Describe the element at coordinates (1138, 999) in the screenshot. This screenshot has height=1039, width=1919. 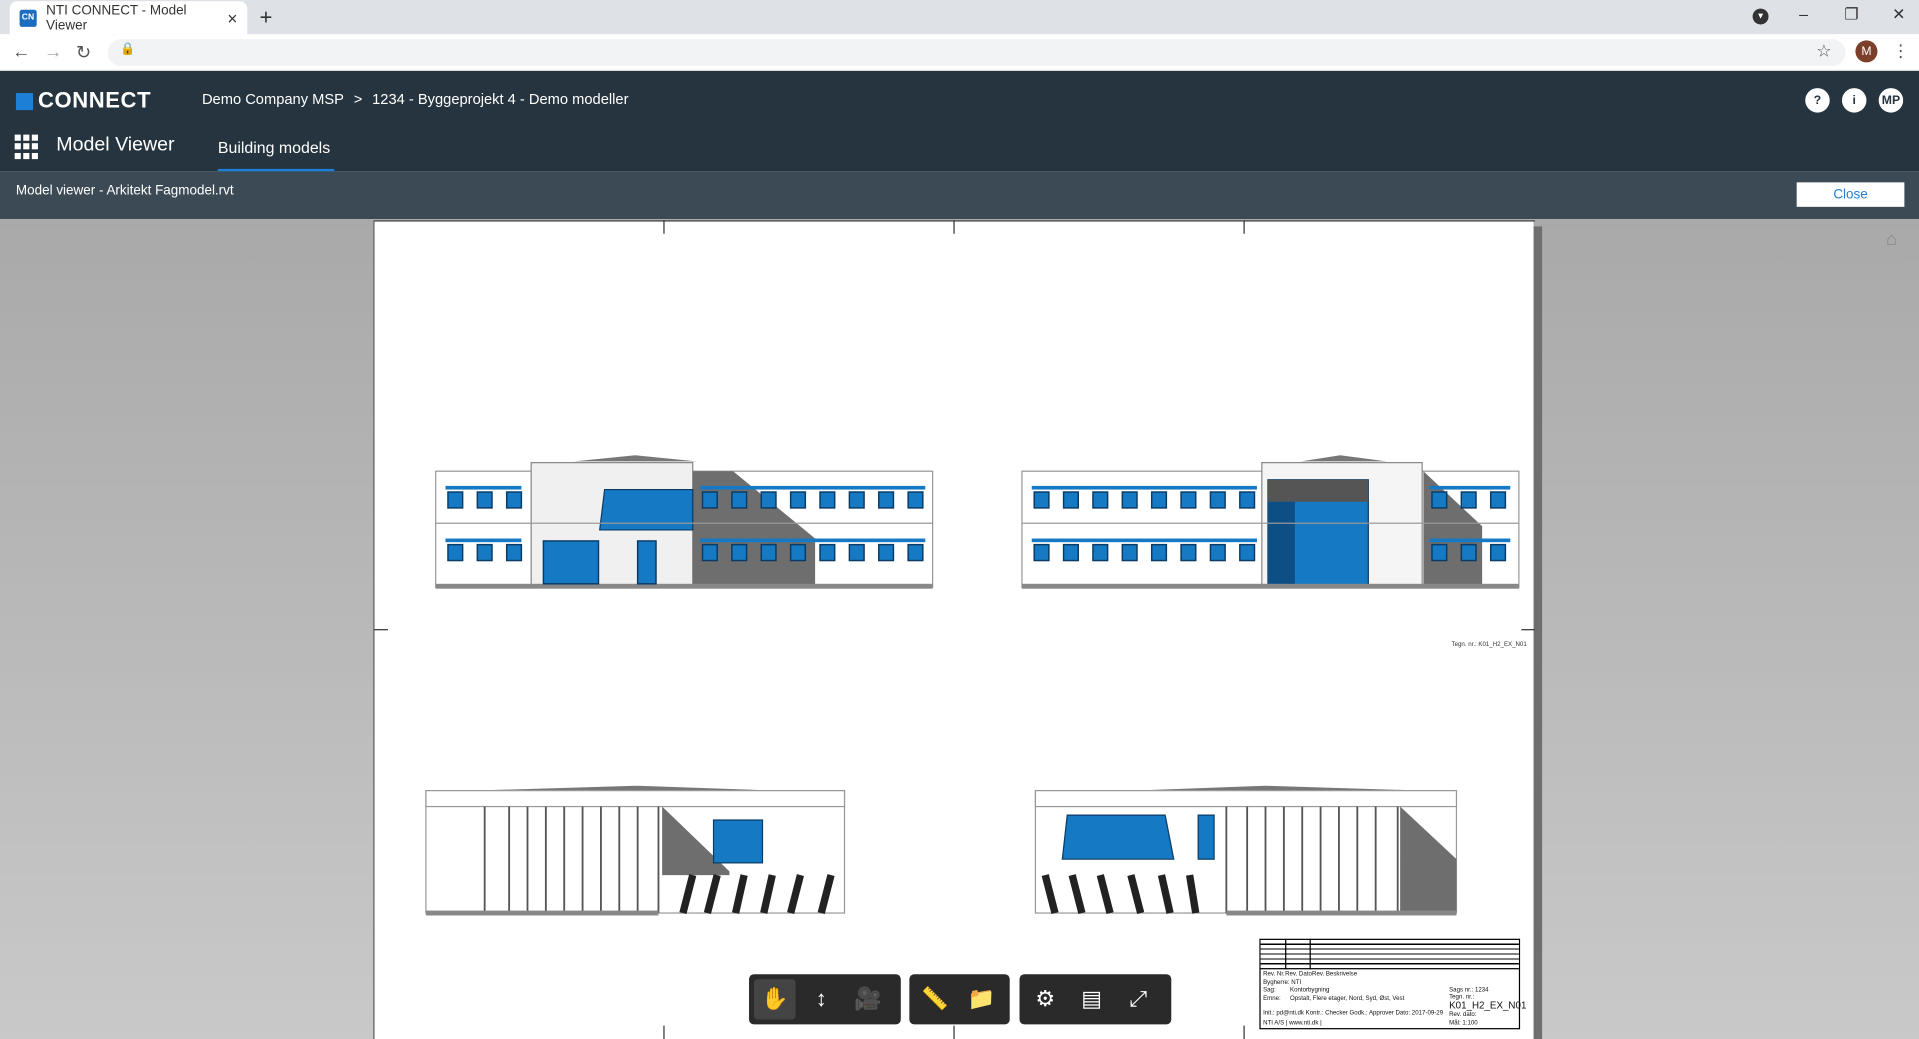
I see `fullscreen-icon: ⤢` at that location.